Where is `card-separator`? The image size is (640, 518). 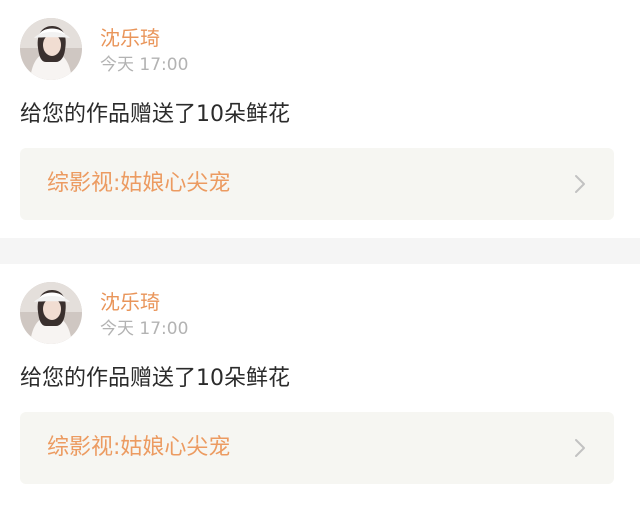 card-separator is located at coordinates (320, 251).